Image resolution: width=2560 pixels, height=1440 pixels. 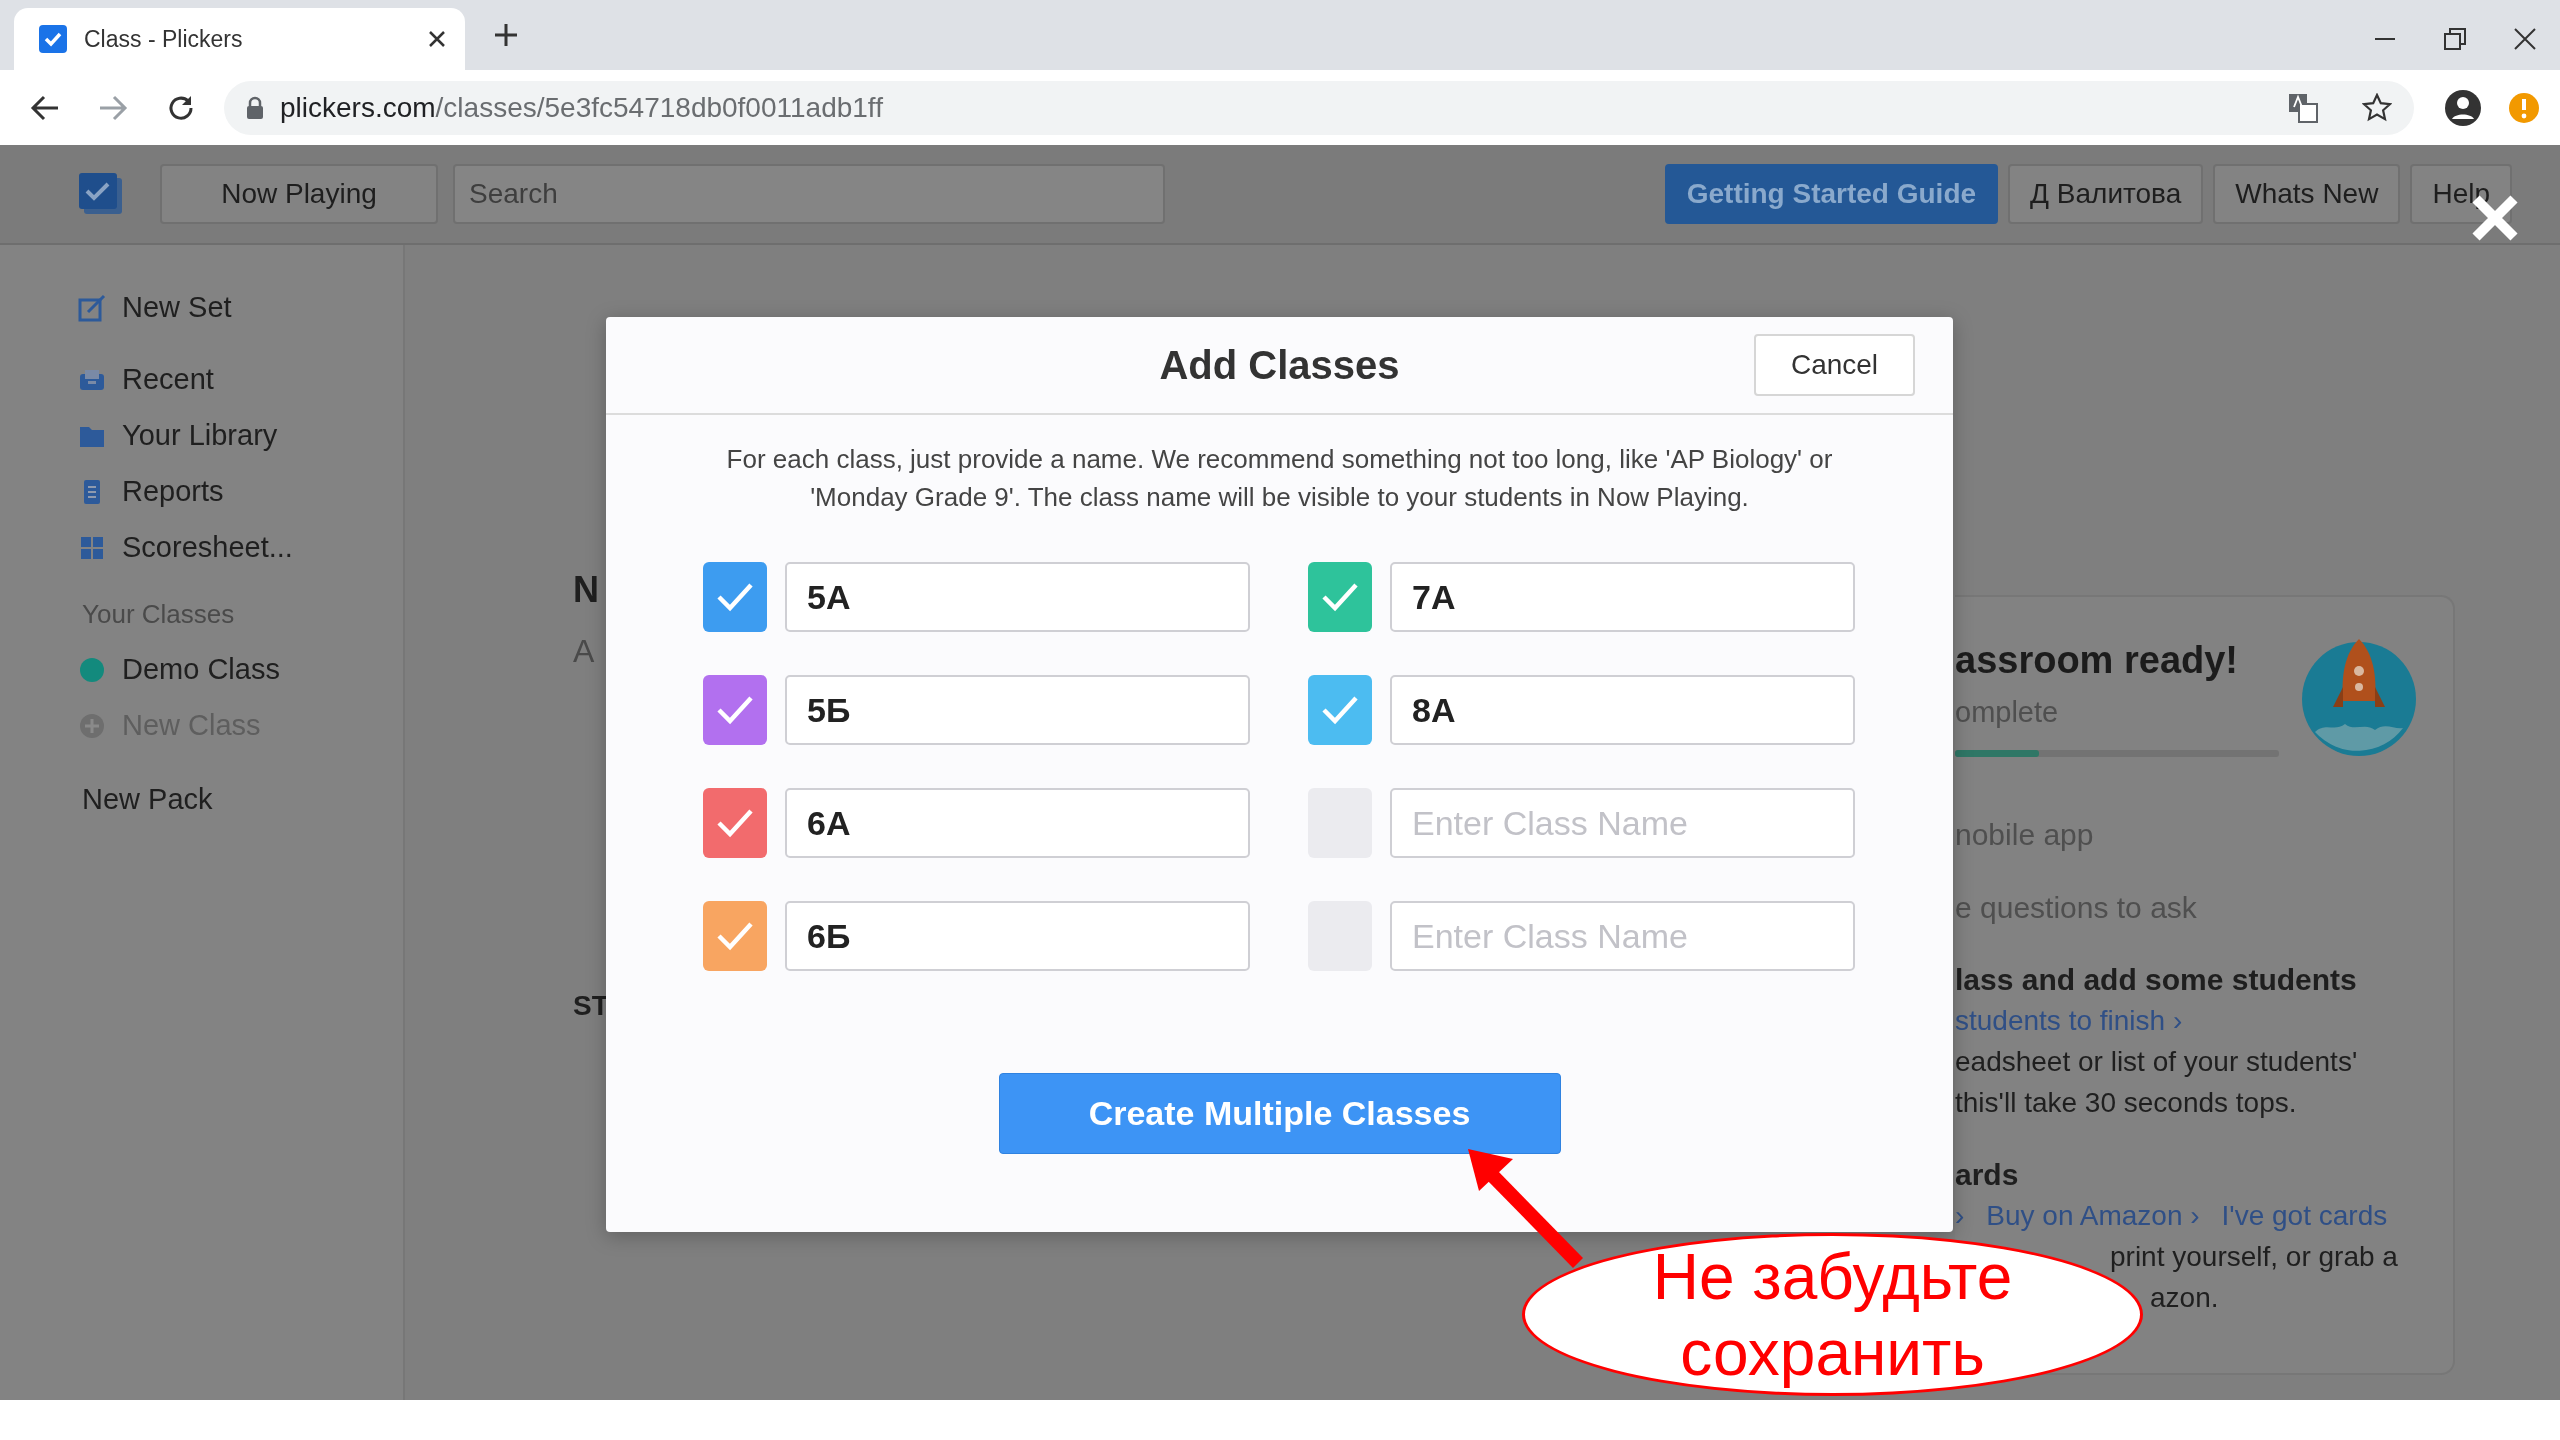 I want to click on modal-title: Add Classes, so click(x=1279, y=365).